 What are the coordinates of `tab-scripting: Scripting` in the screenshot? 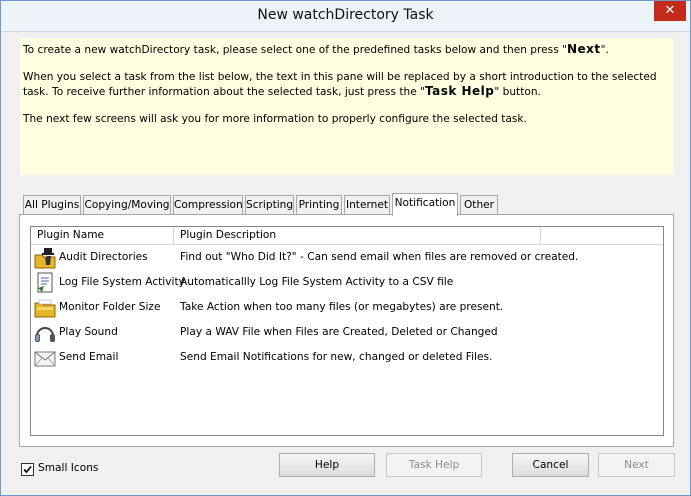 It's located at (269, 204).